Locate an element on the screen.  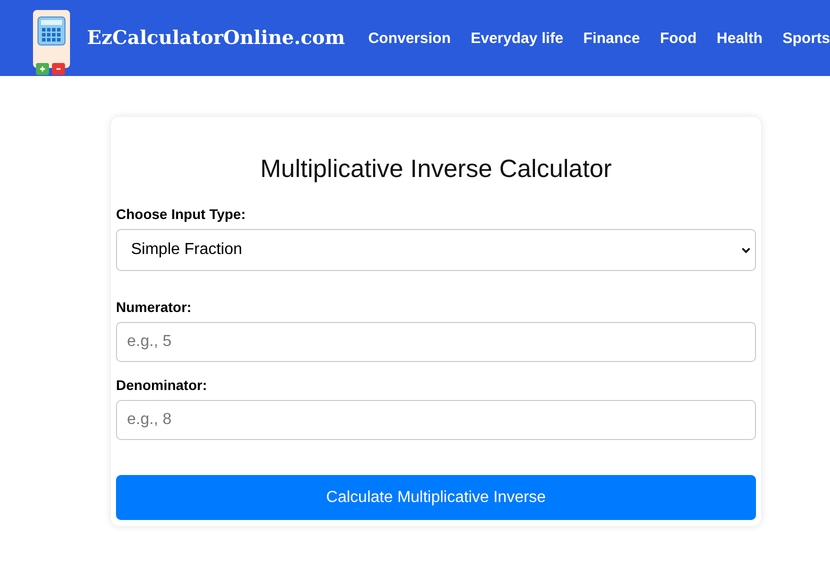
input-type-label: Choose Input Type: is located at coordinates (181, 214).